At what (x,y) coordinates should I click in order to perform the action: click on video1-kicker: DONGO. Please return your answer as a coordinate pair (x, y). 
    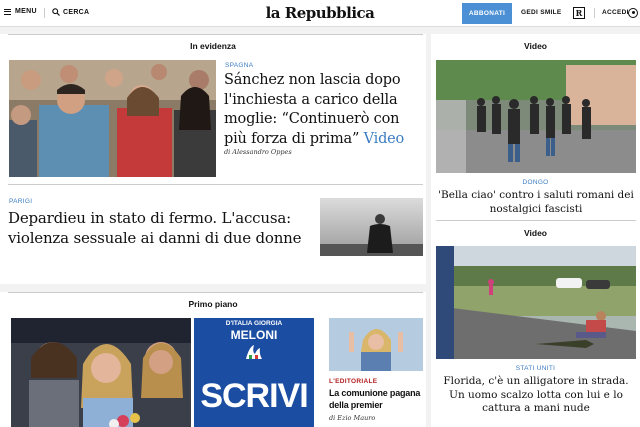
    Looking at the image, I should click on (535, 182).